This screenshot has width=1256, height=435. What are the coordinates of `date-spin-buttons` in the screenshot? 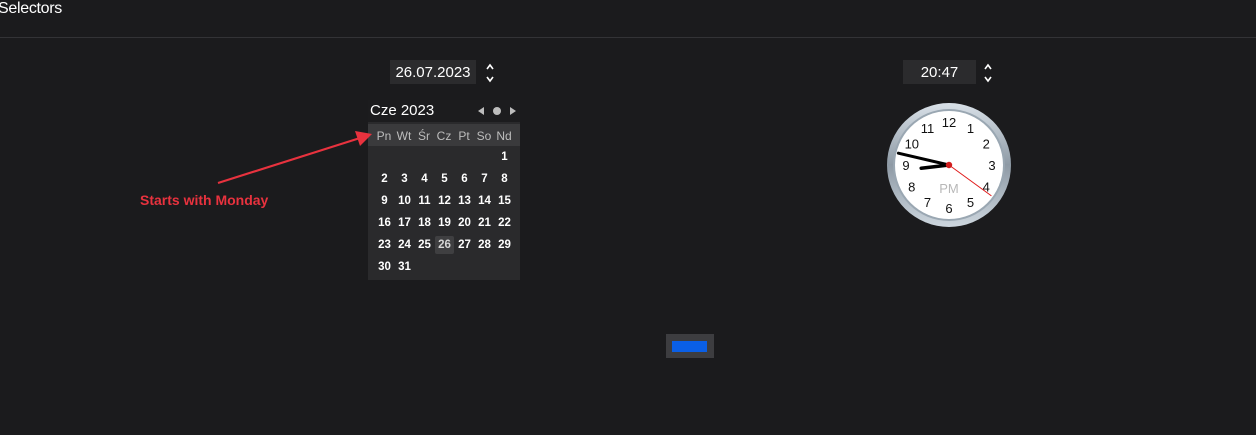 It's located at (490, 72).